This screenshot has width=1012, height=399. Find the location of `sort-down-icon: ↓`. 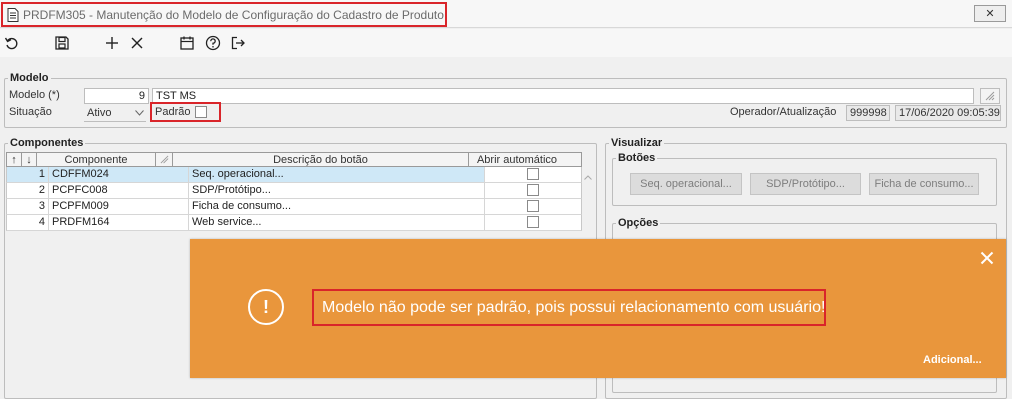

sort-down-icon: ↓ is located at coordinates (29, 159).